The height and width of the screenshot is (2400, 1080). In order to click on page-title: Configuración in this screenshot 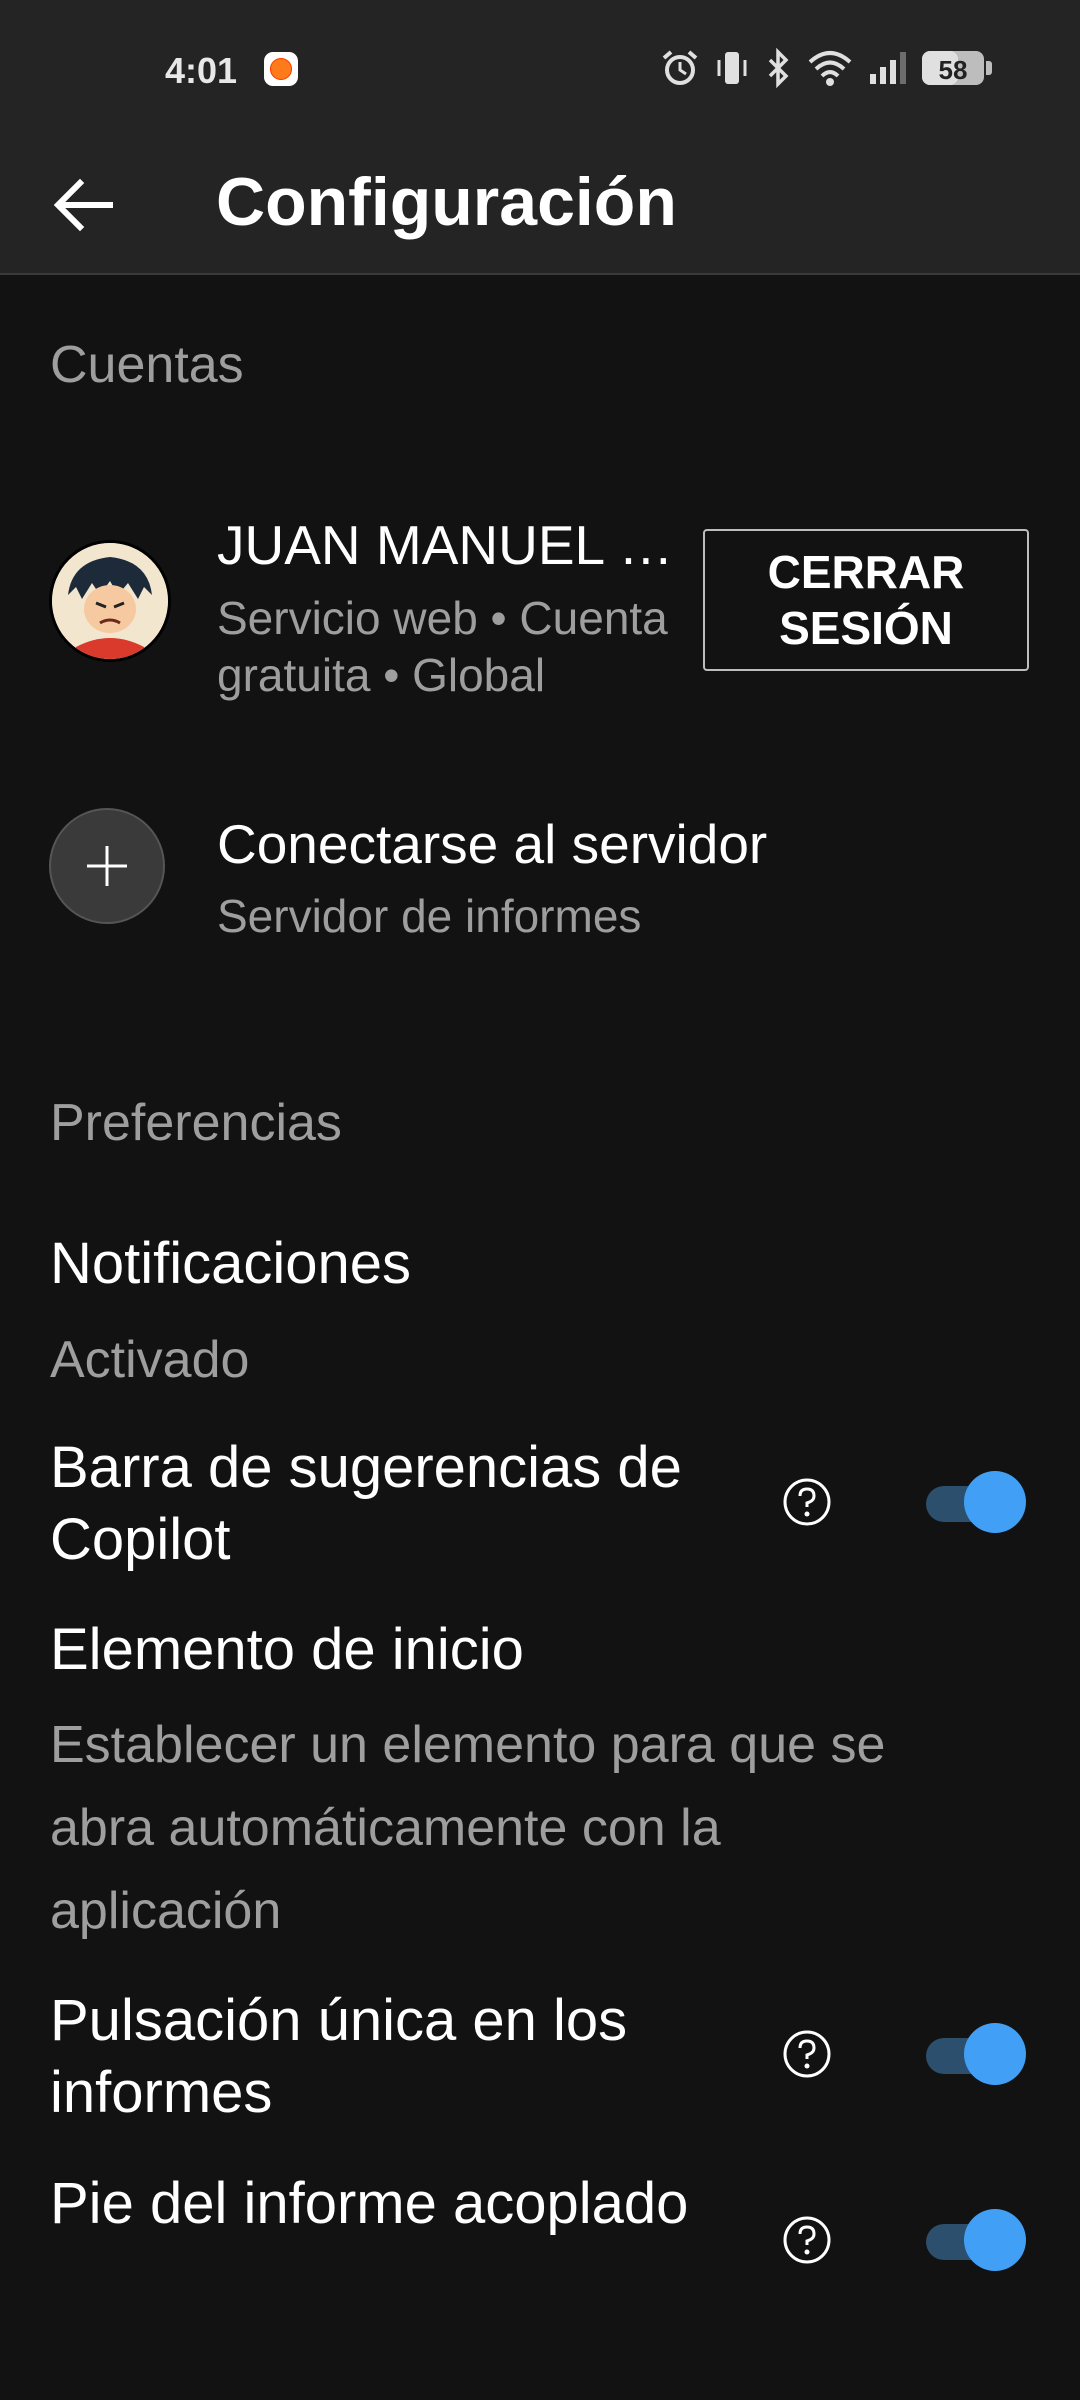, I will do `click(446, 202)`.